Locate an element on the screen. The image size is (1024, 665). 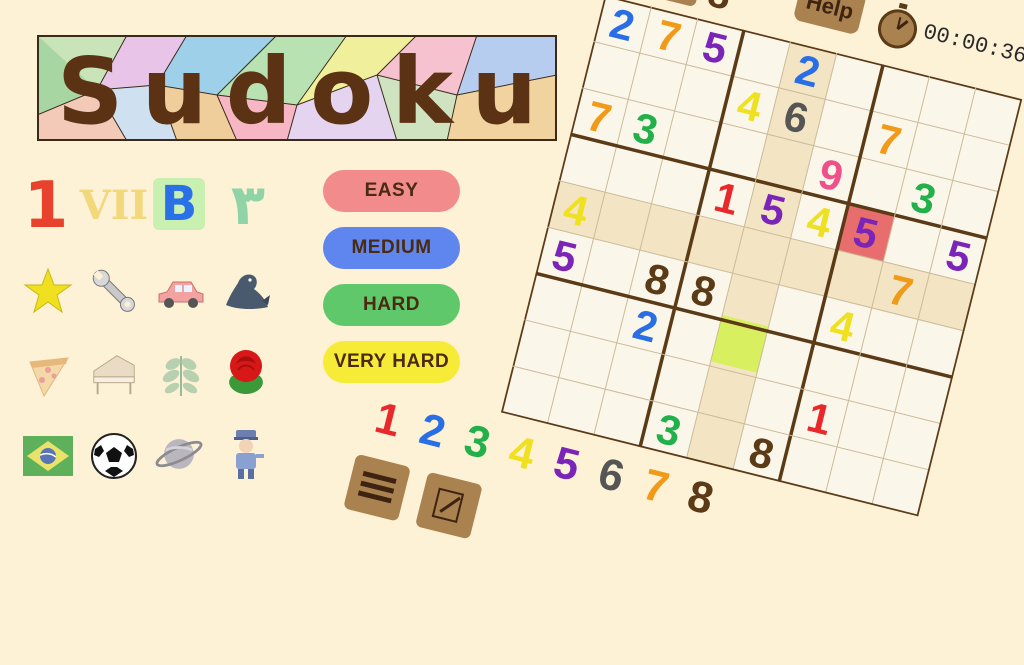
planet-icon is located at coordinates (179, 454).